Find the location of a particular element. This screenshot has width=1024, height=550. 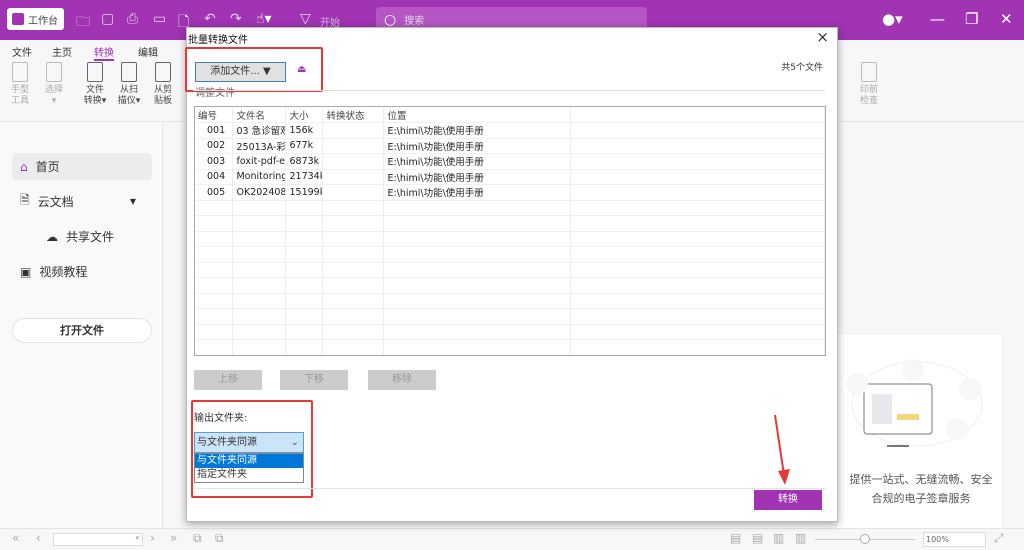

undo-icon: ↶ is located at coordinates (210, 19).